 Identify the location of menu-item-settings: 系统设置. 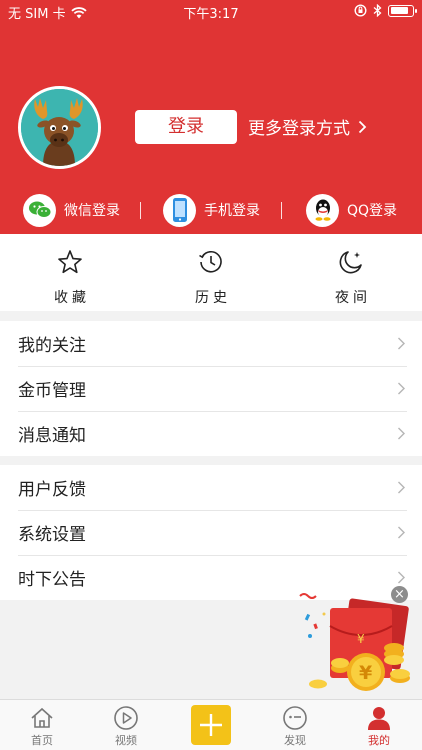
(211, 532).